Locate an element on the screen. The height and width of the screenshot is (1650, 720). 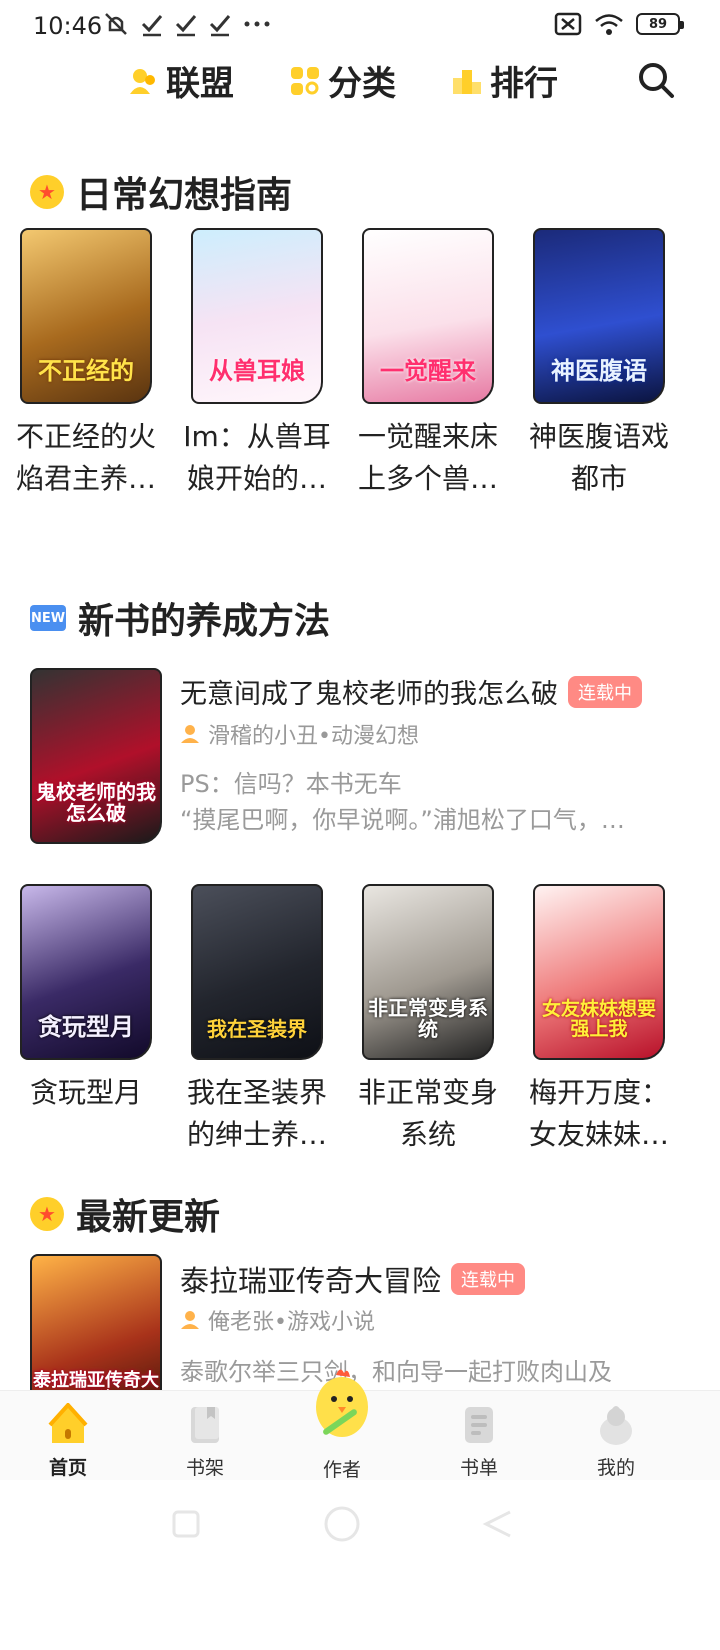
back-nav-icon is located at coordinates (498, 1524).